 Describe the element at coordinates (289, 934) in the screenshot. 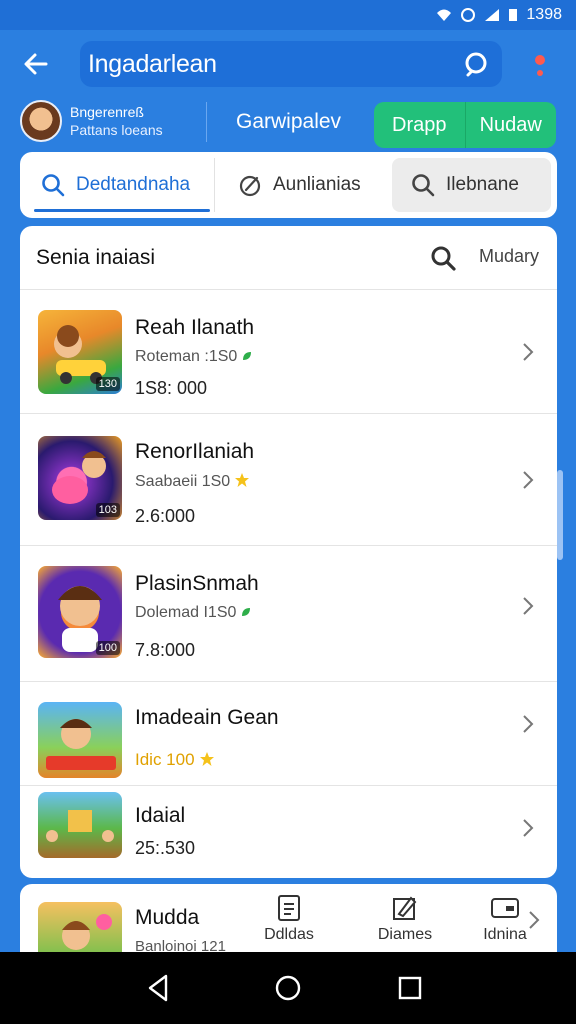

I see `nav-label: Ddldas` at that location.